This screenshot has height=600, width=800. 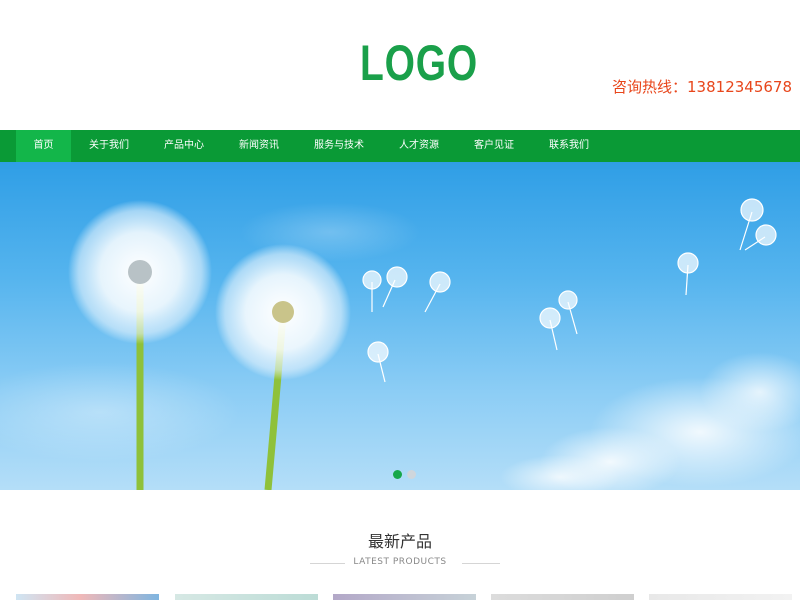 What do you see at coordinates (569, 146) in the screenshot?
I see `nav-item-contact: 联系我们` at bounding box center [569, 146].